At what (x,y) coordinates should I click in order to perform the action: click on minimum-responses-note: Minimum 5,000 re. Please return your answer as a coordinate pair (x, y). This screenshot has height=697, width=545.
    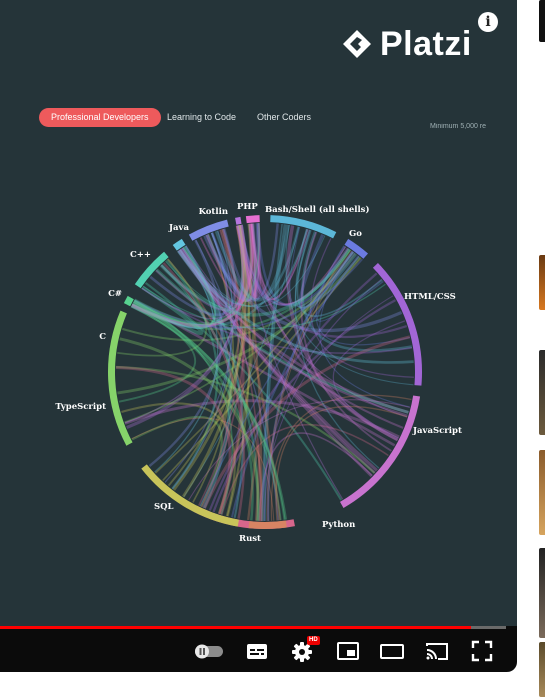
    Looking at the image, I should click on (458, 126).